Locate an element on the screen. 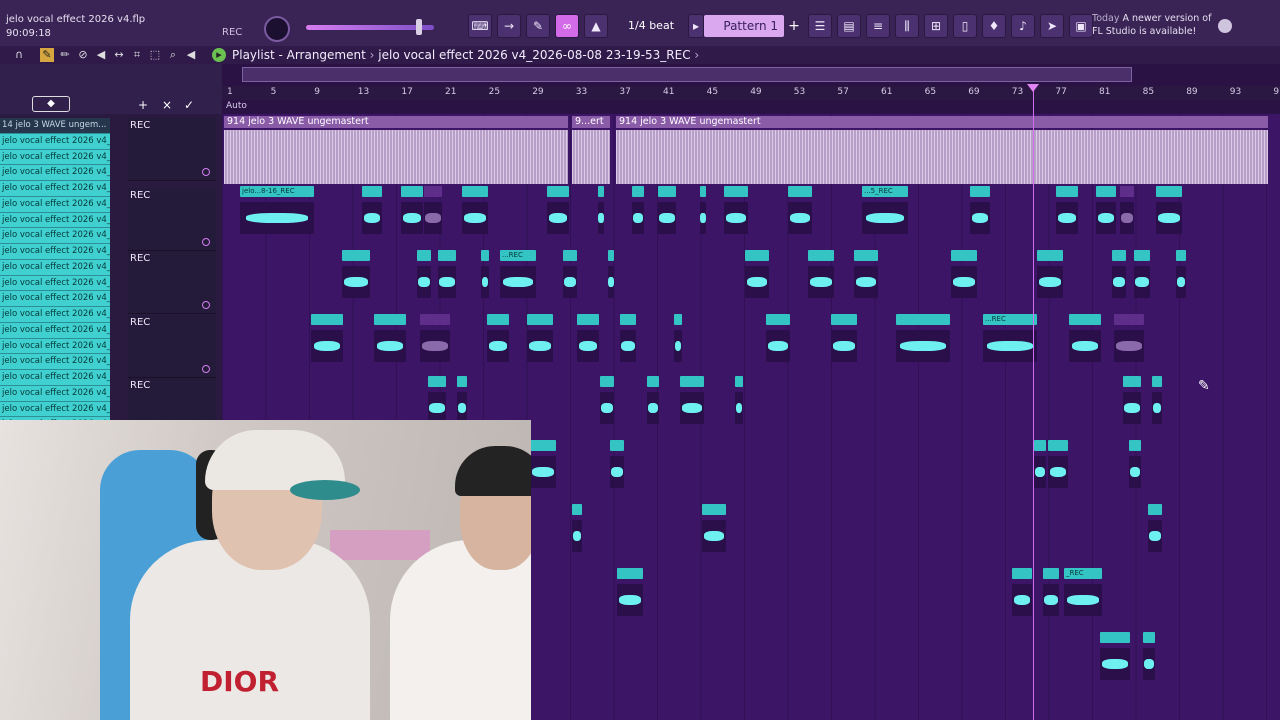  slice-icon: ⌗ is located at coordinates (137, 55).